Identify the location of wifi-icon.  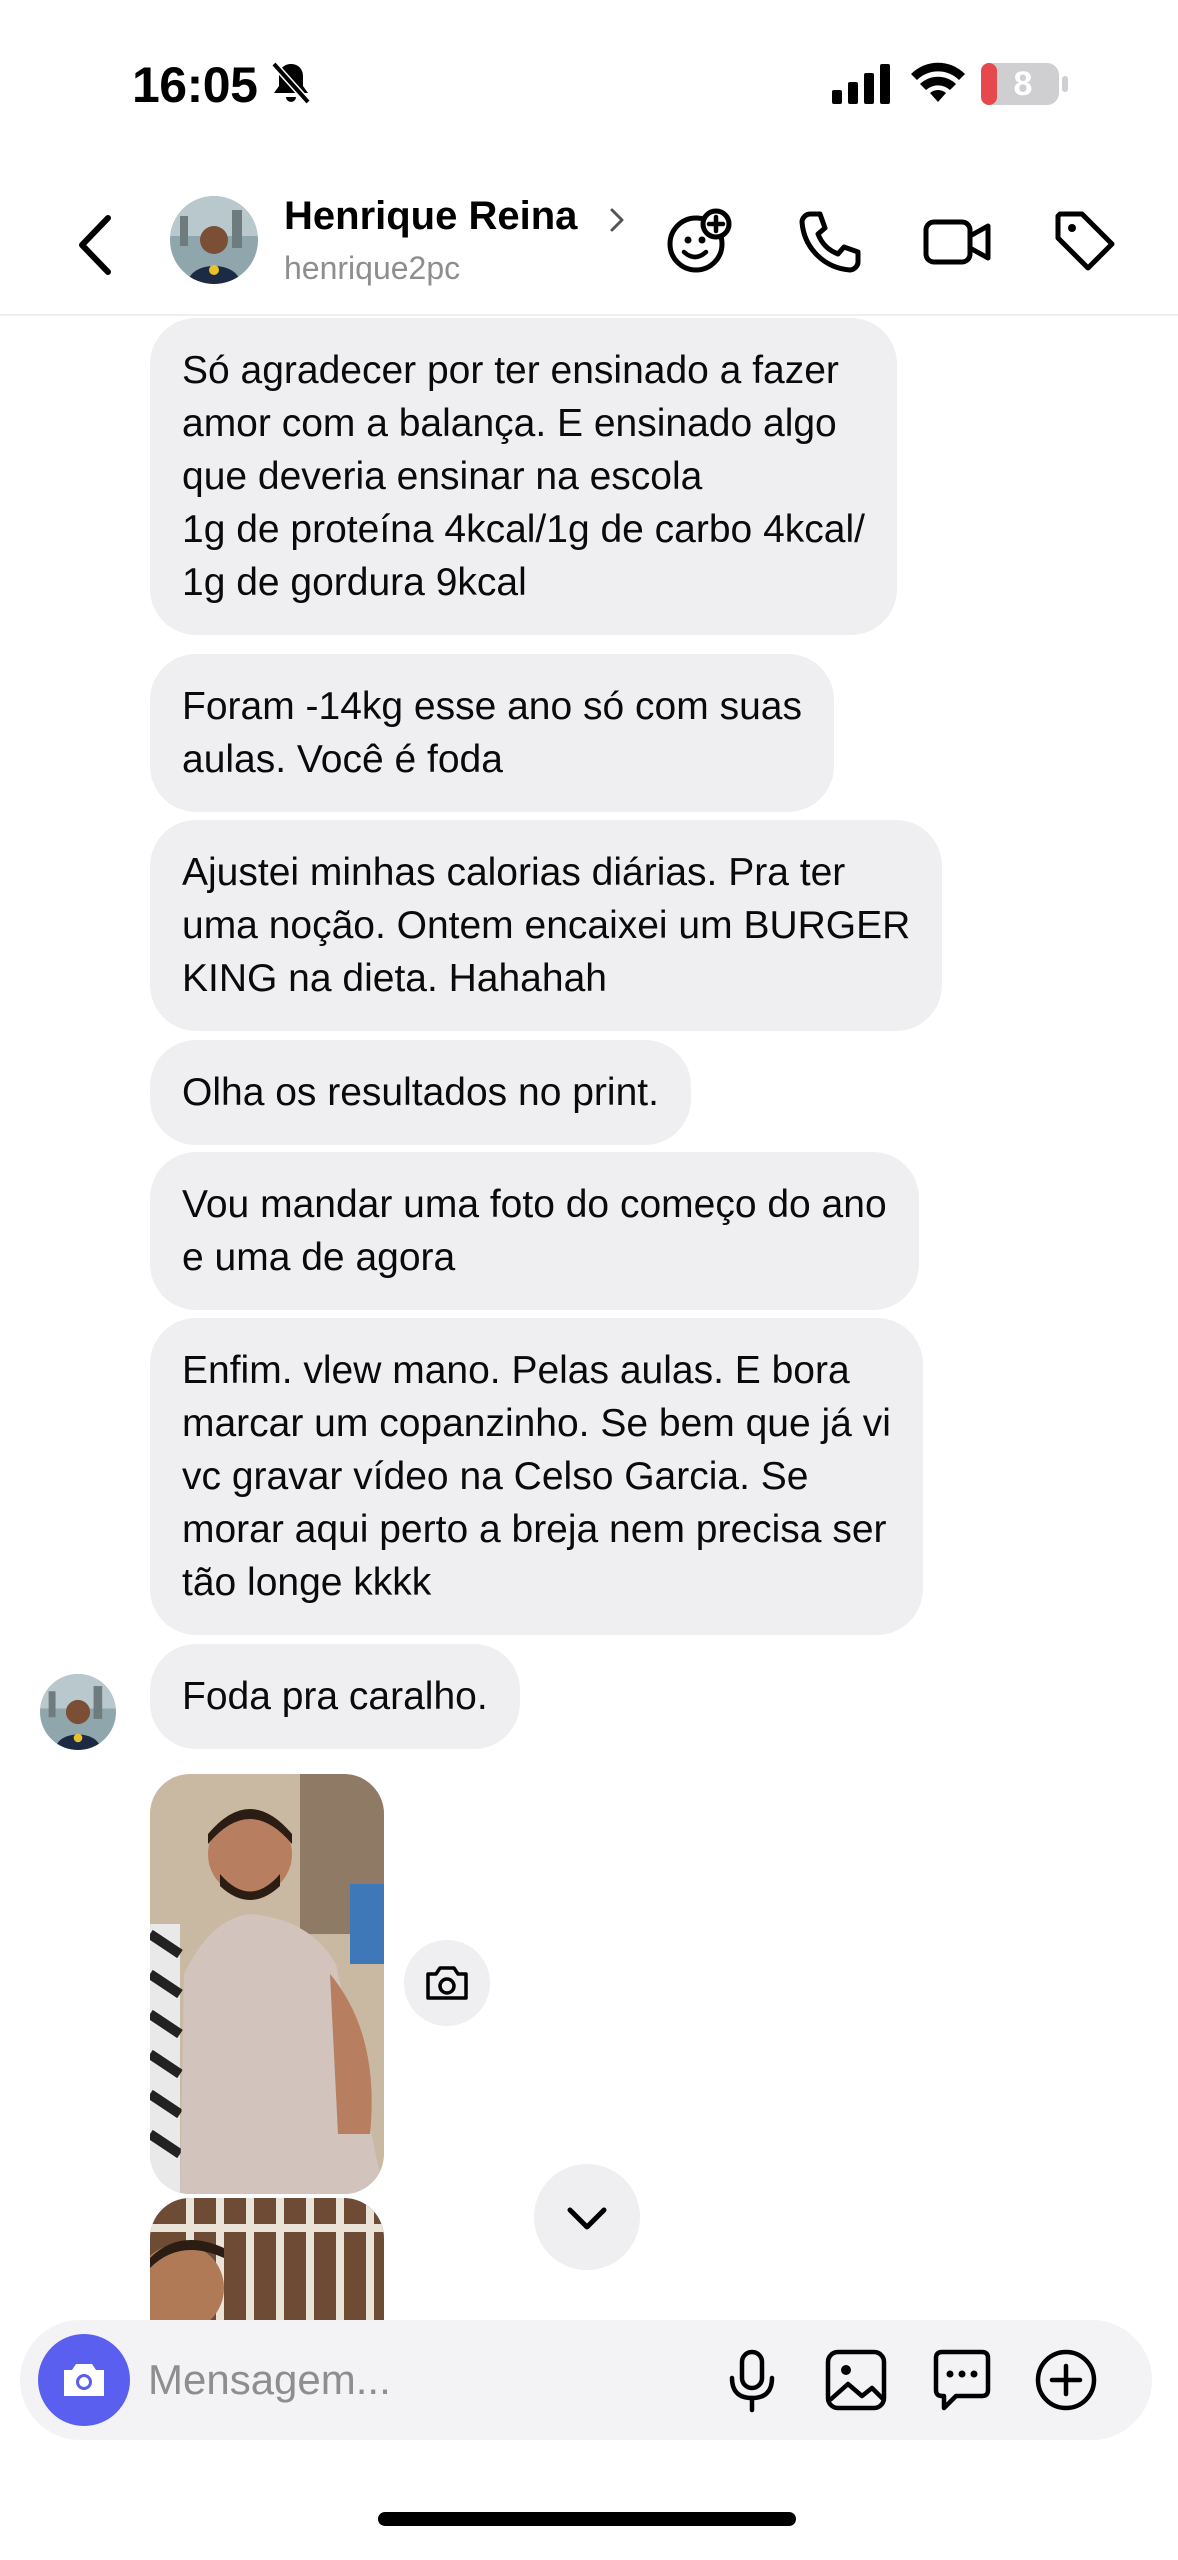
(938, 82).